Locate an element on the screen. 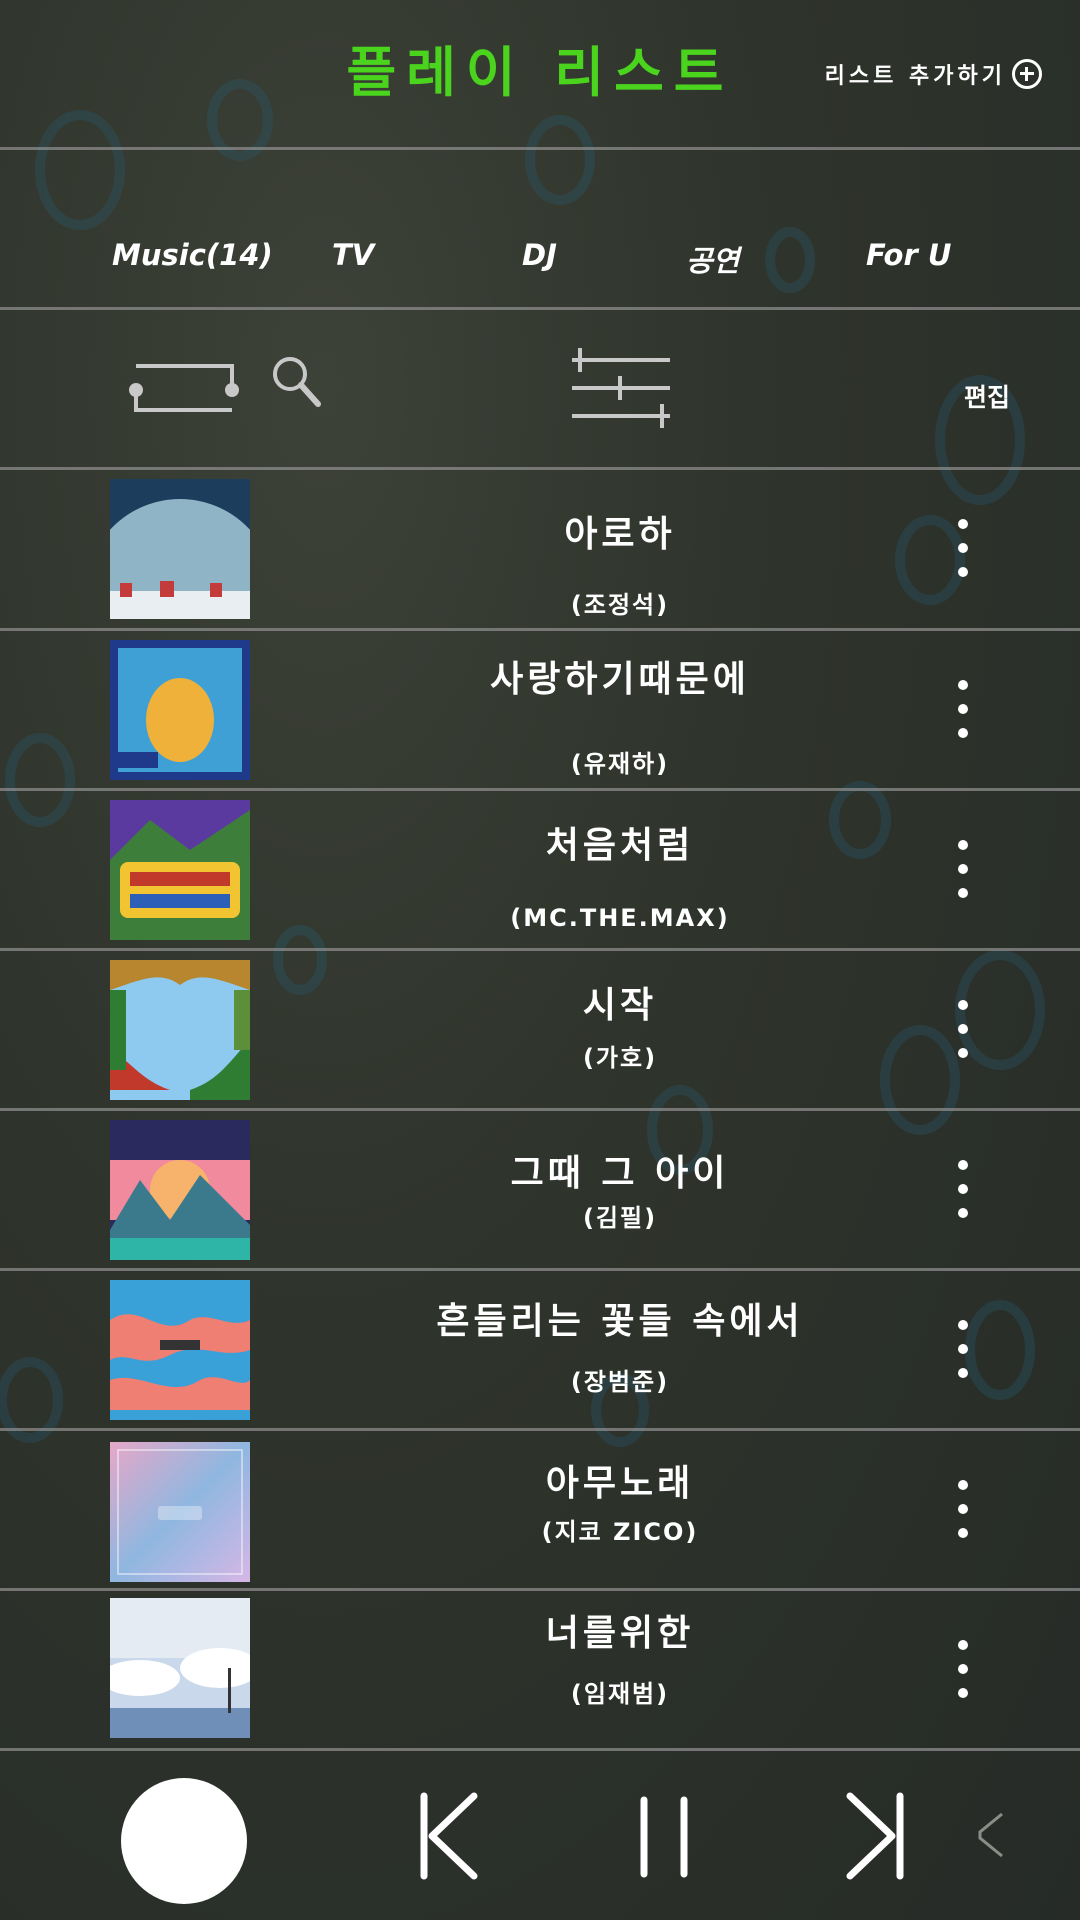 The image size is (1080, 1920). song-artist: (장범준) is located at coordinates (620, 1382).